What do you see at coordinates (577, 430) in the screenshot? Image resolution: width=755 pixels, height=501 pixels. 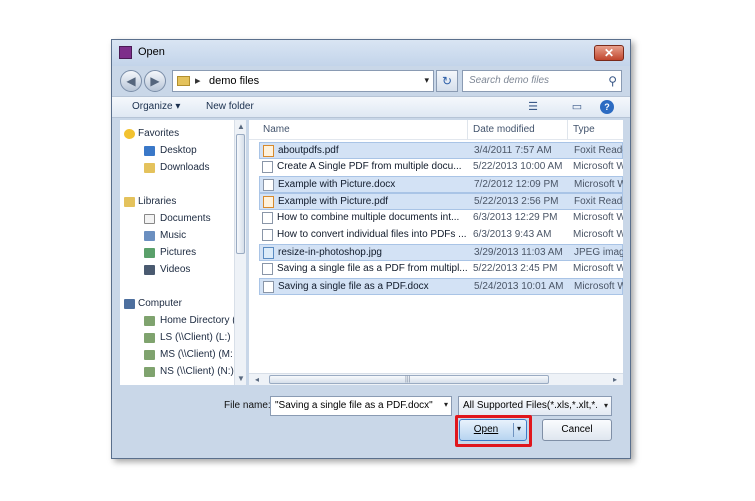 I see `cancel-button: Cancel` at bounding box center [577, 430].